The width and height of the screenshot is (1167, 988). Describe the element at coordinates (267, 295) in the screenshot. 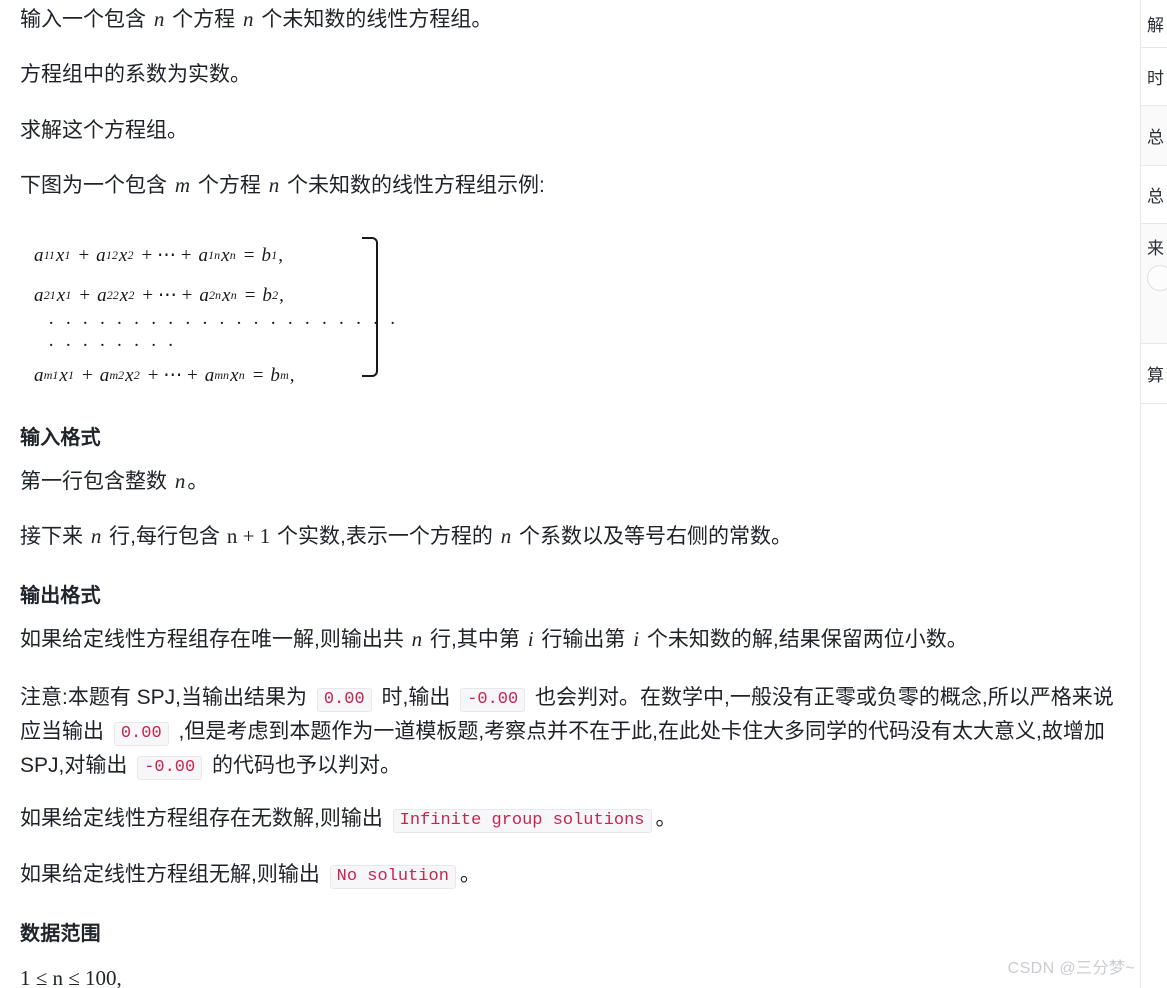

I see `const-b2: b` at that location.